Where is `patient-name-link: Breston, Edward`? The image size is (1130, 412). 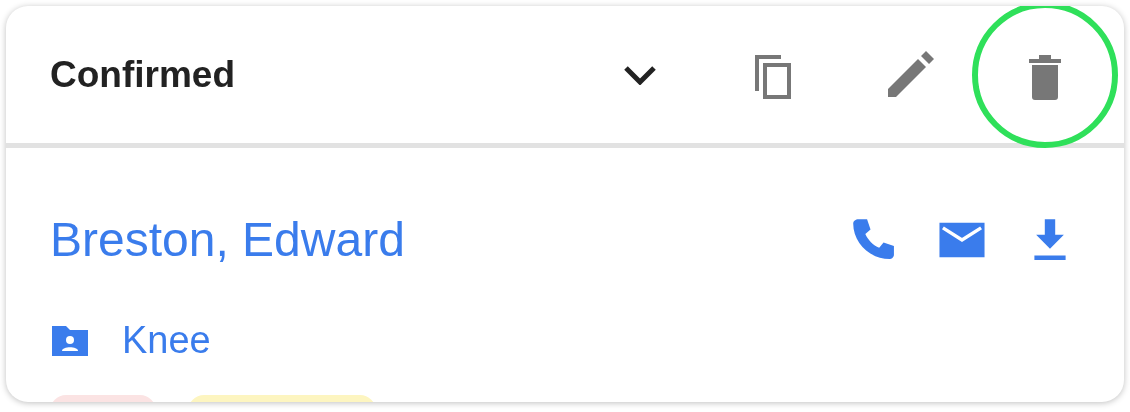 patient-name-link: Breston, Edward is located at coordinates (227, 240).